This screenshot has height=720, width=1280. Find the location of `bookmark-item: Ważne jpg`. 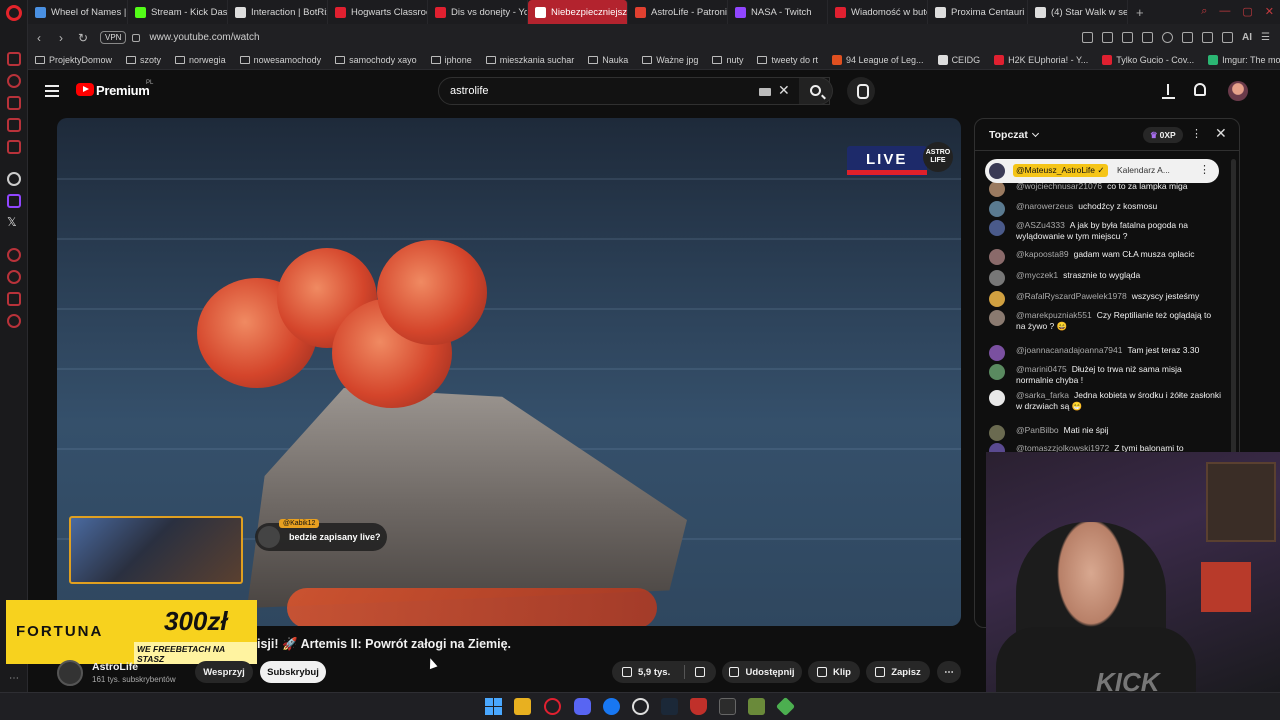

bookmark-item: Ważne jpg is located at coordinates (670, 60).